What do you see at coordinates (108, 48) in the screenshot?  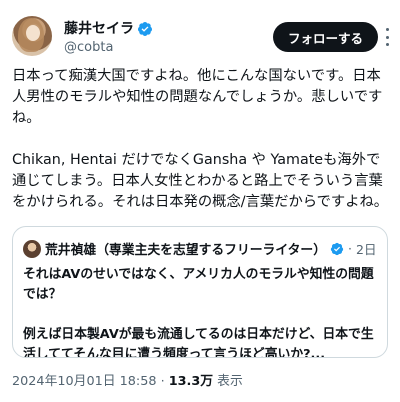 I see `author-handle: @cobta` at bounding box center [108, 48].